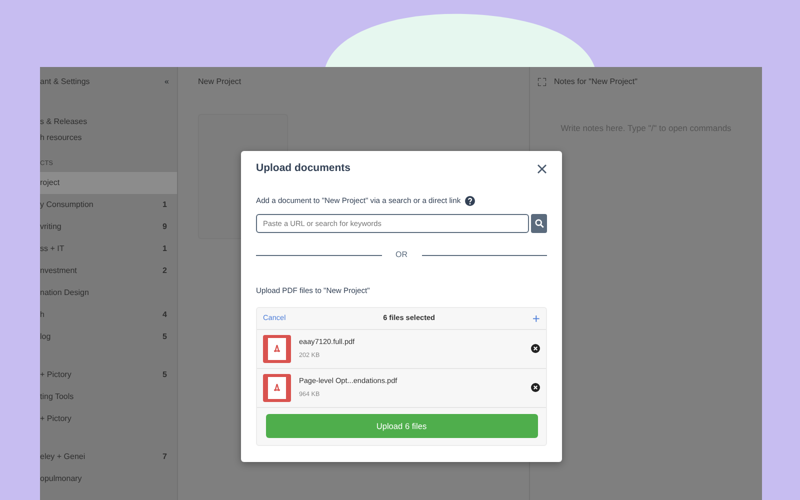 The height and width of the screenshot is (500, 800). Describe the element at coordinates (108, 205) in the screenshot. I see `sidebar-item: y Consumption 1` at that location.